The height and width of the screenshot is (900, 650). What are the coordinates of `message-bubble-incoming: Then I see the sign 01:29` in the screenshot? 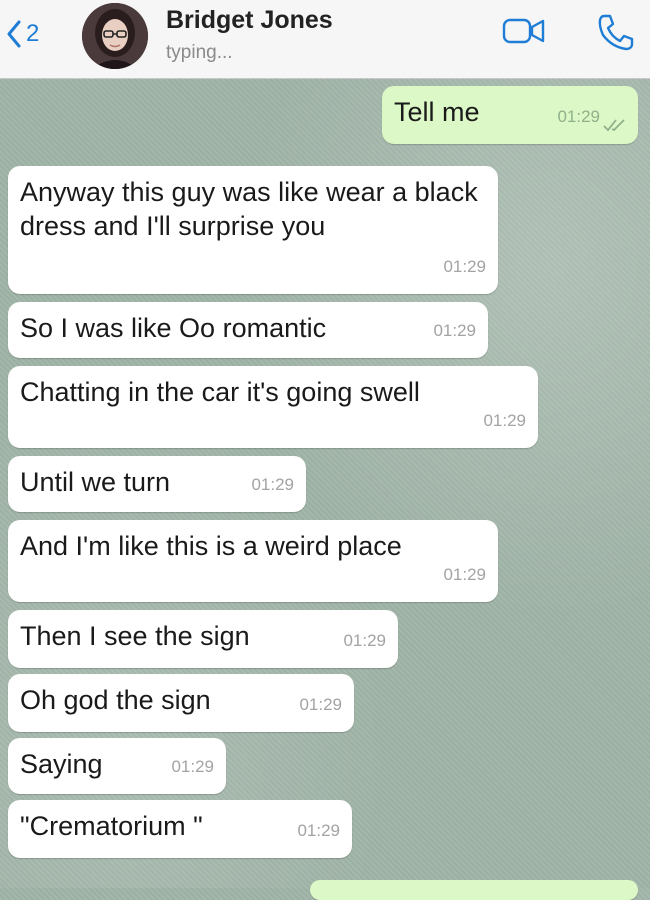 It's located at (203, 639).